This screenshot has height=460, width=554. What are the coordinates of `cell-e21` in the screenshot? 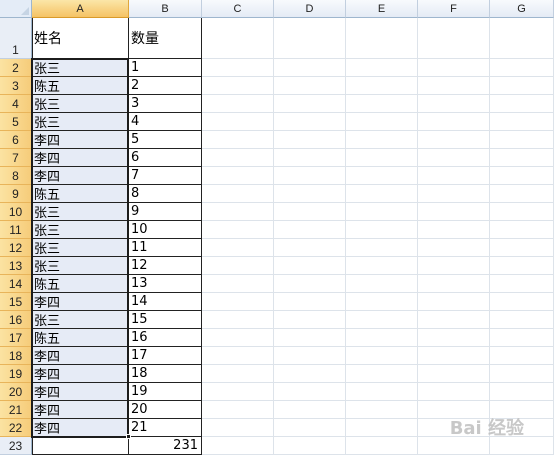 It's located at (382, 410).